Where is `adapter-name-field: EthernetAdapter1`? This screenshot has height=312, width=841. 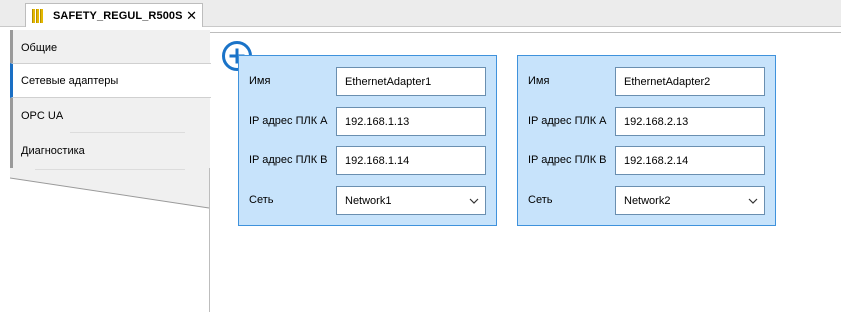 adapter-name-field: EthernetAdapter1 is located at coordinates (411, 81).